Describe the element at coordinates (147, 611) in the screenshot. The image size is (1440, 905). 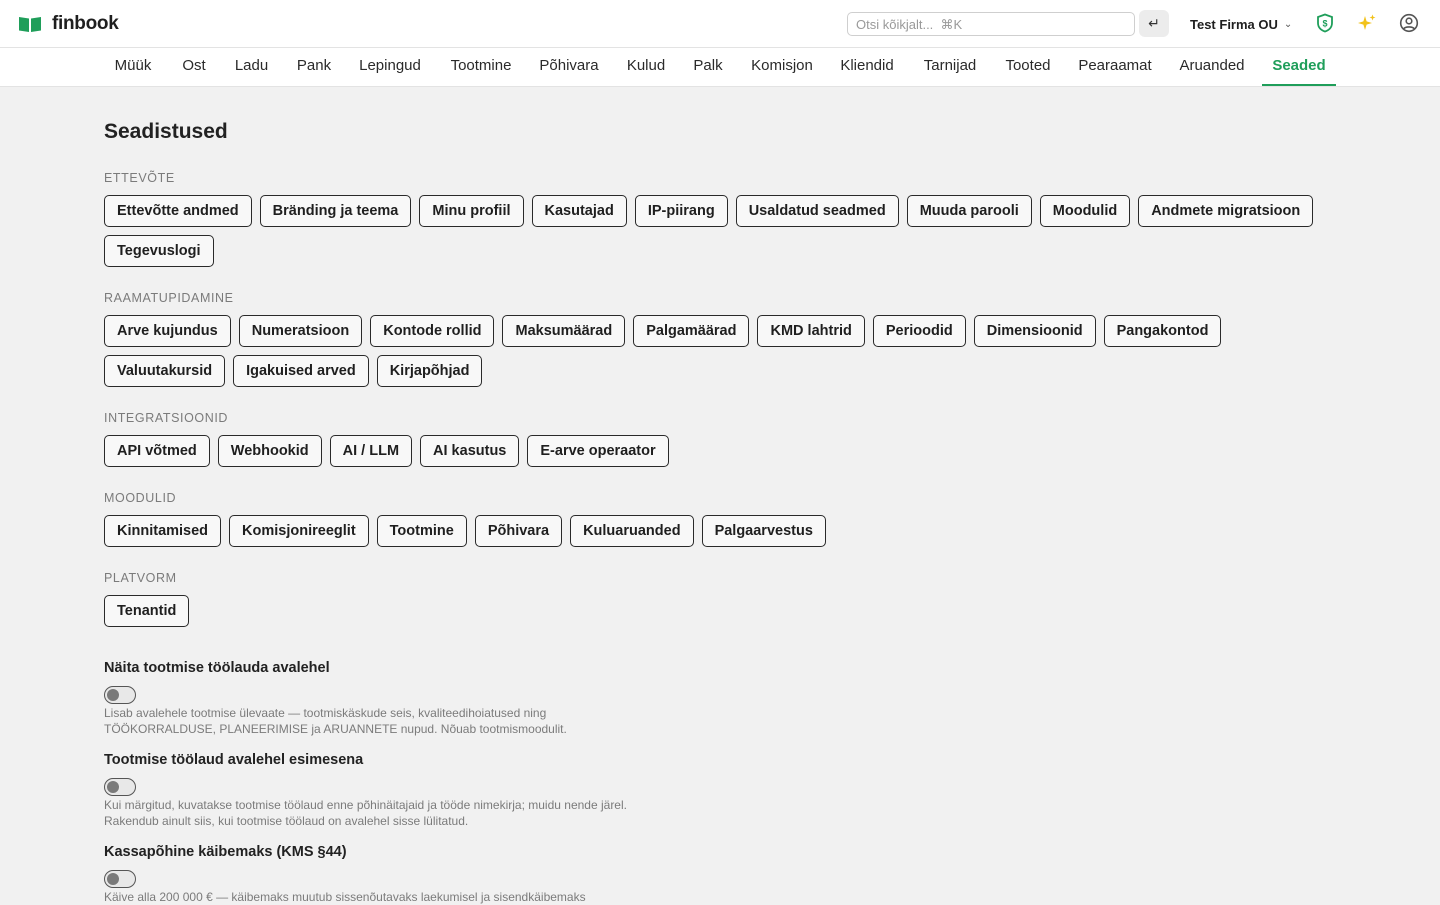
I see `settings-link-tenants: Tenantid` at that location.